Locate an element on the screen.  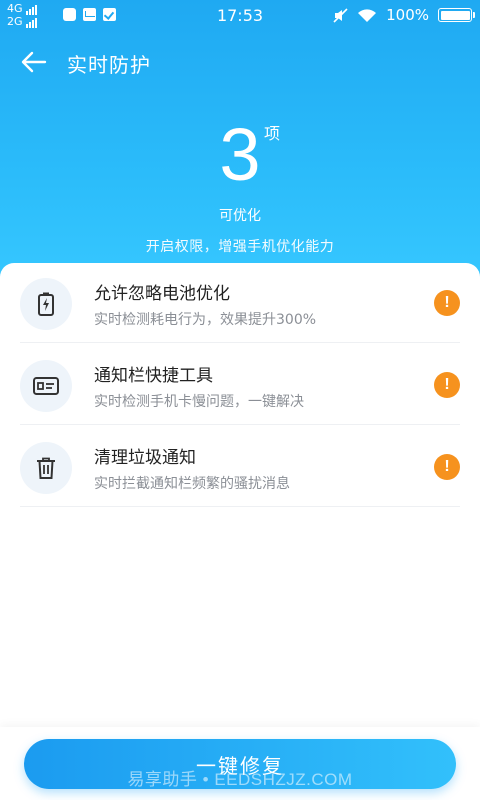
arrow-left-icon is located at coordinates (34, 62).